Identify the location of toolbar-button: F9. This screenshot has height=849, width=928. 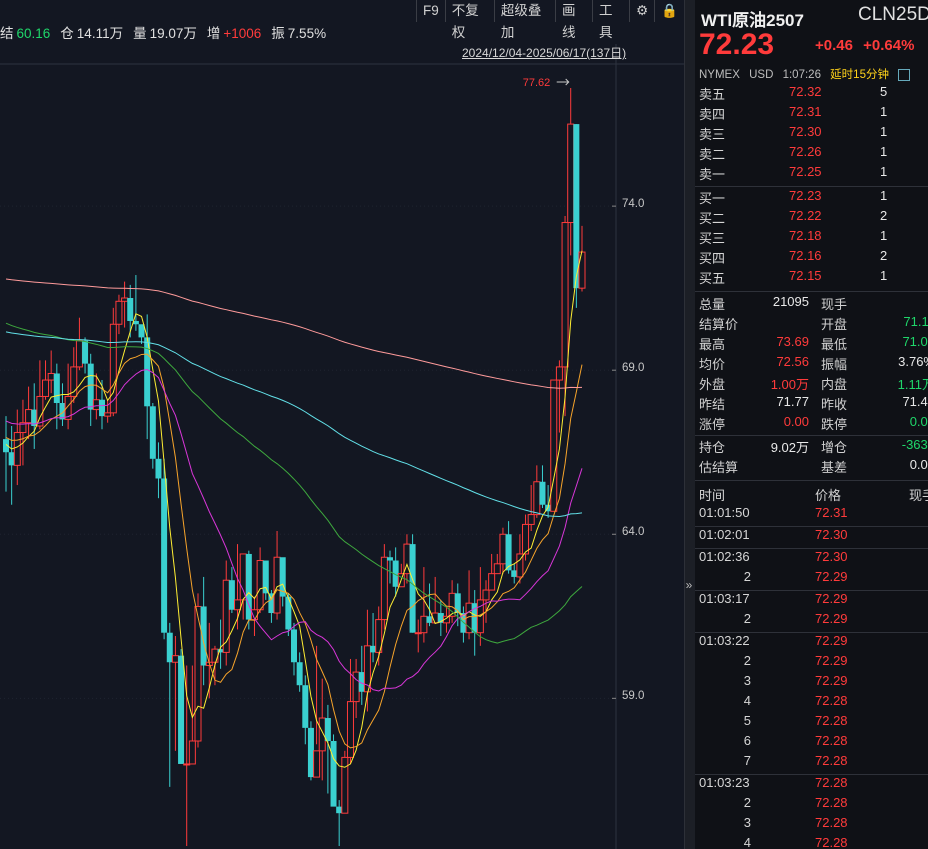
(430, 11).